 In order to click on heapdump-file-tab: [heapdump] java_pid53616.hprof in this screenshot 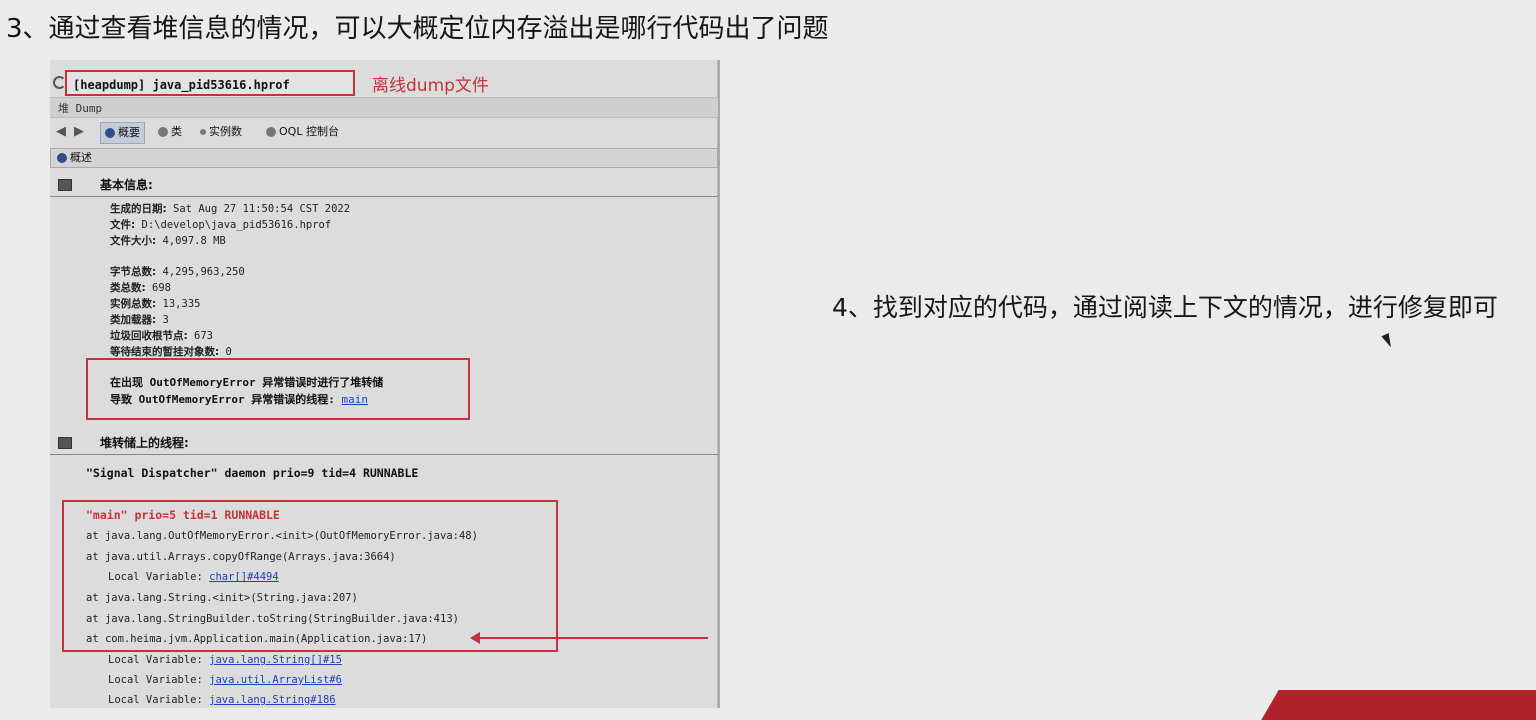, I will do `click(210, 83)`.